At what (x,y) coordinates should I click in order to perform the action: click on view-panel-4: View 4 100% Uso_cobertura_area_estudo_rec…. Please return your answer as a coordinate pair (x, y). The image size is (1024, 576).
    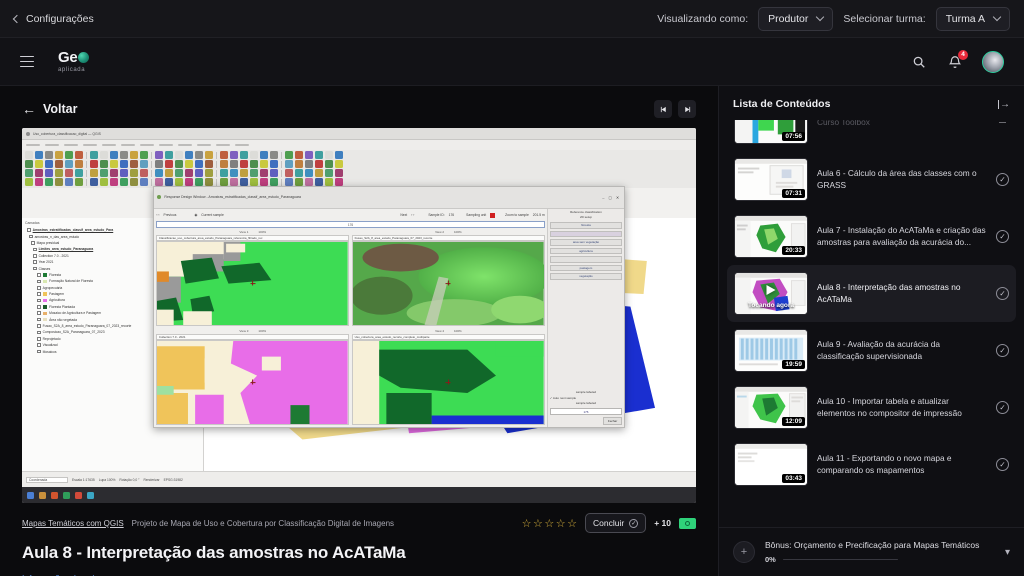
    Looking at the image, I should click on (448, 377).